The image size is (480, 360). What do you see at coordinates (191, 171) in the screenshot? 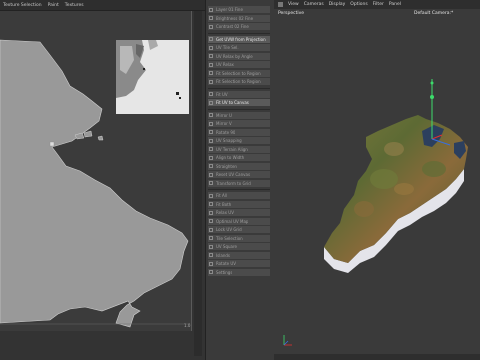
I see `uv-canvas-border` at bounding box center [191, 171].